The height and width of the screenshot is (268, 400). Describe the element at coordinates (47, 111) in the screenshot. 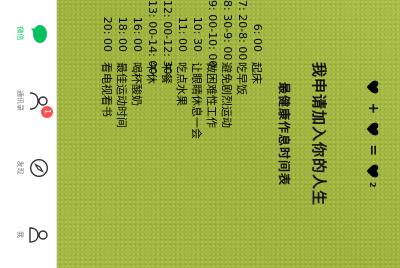

I see `unread-badge: 1` at that location.